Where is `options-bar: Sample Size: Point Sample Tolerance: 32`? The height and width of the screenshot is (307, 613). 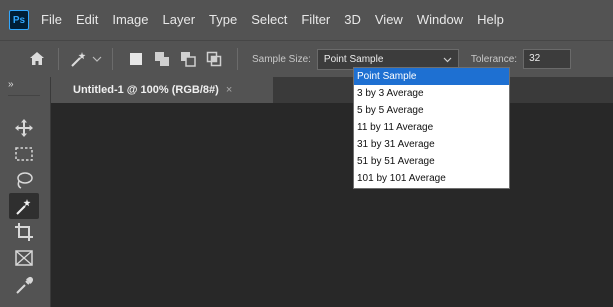
options-bar: Sample Size: Point Sample Tolerance: 32 is located at coordinates (306, 58).